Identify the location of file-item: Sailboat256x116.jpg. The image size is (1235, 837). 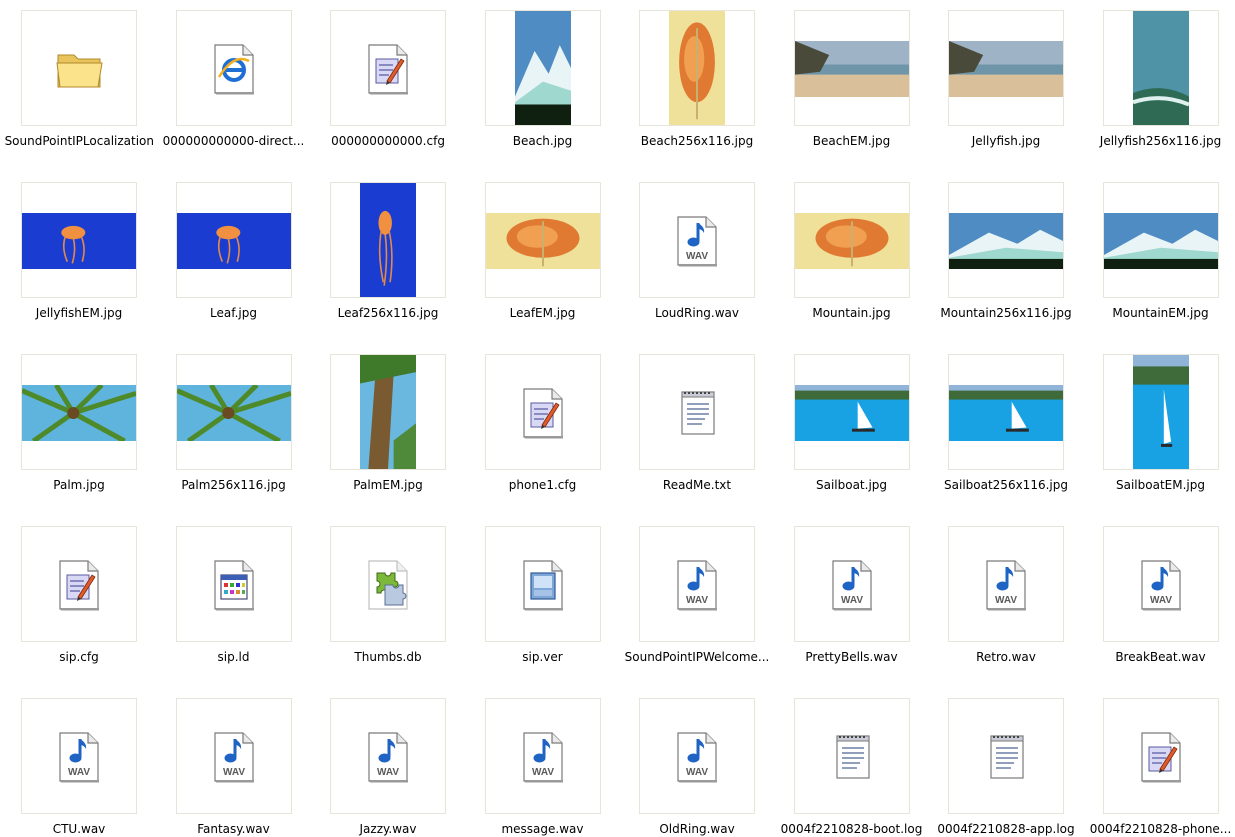
(1006, 424).